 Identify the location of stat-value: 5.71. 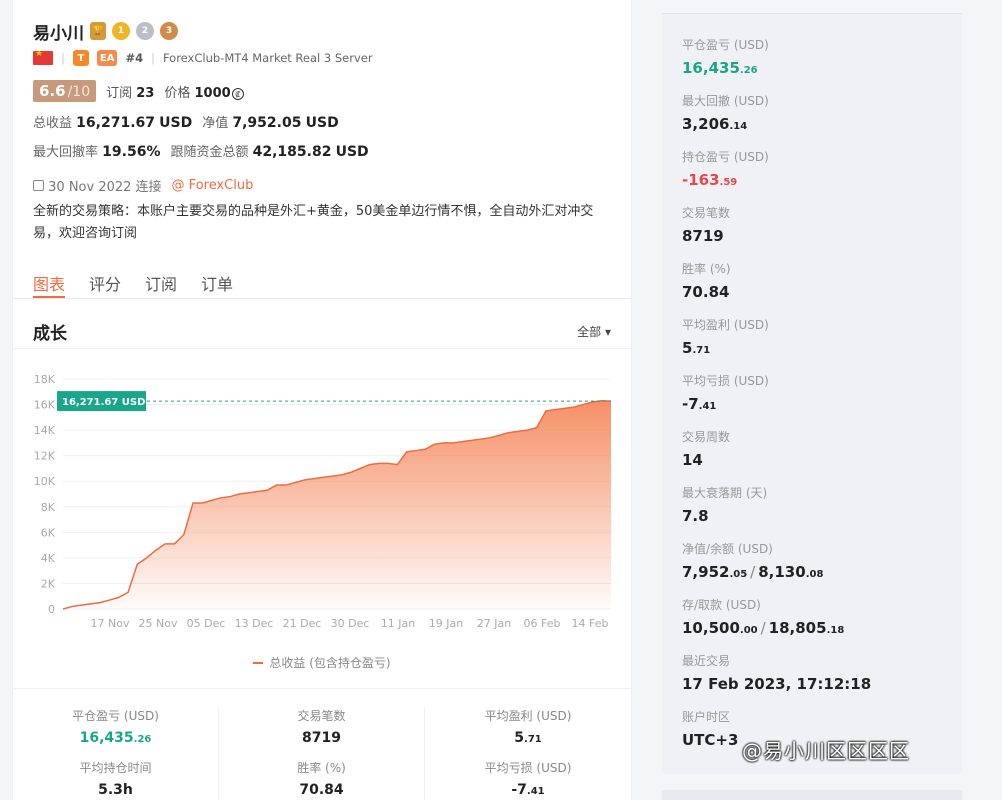
(528, 738).